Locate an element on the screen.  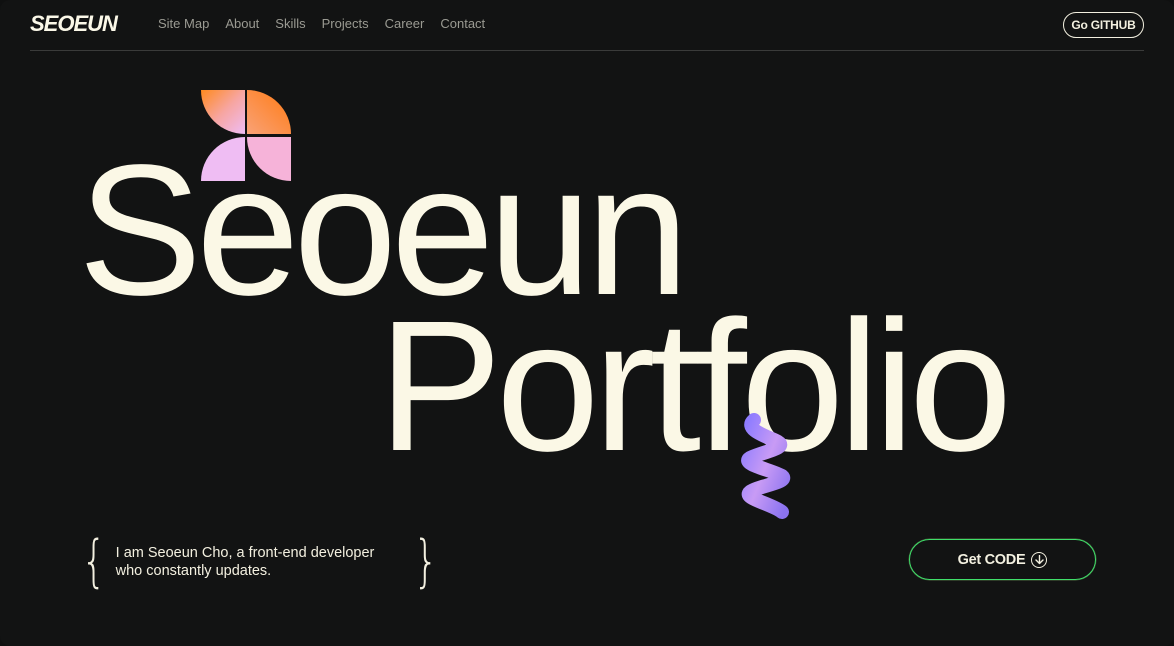
nav-item-site-map: Site Map is located at coordinates (183, 23).